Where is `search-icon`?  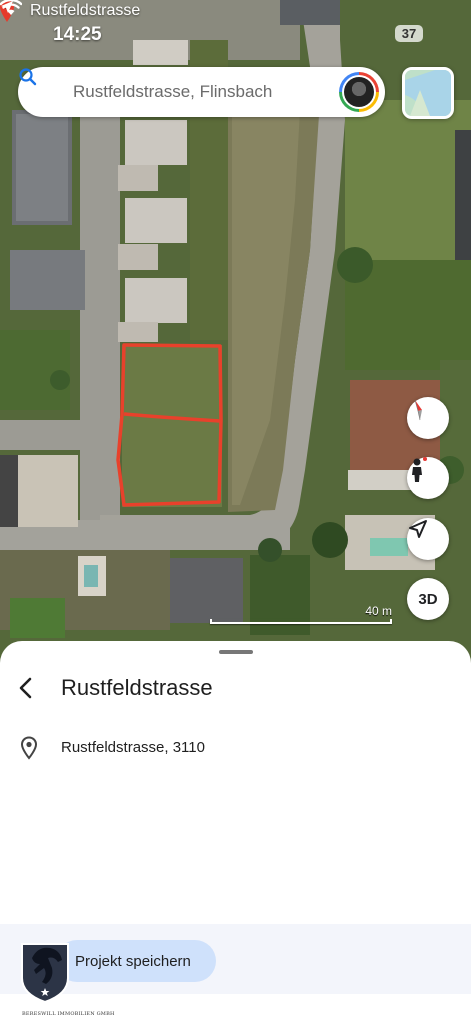 search-icon is located at coordinates (28, 77).